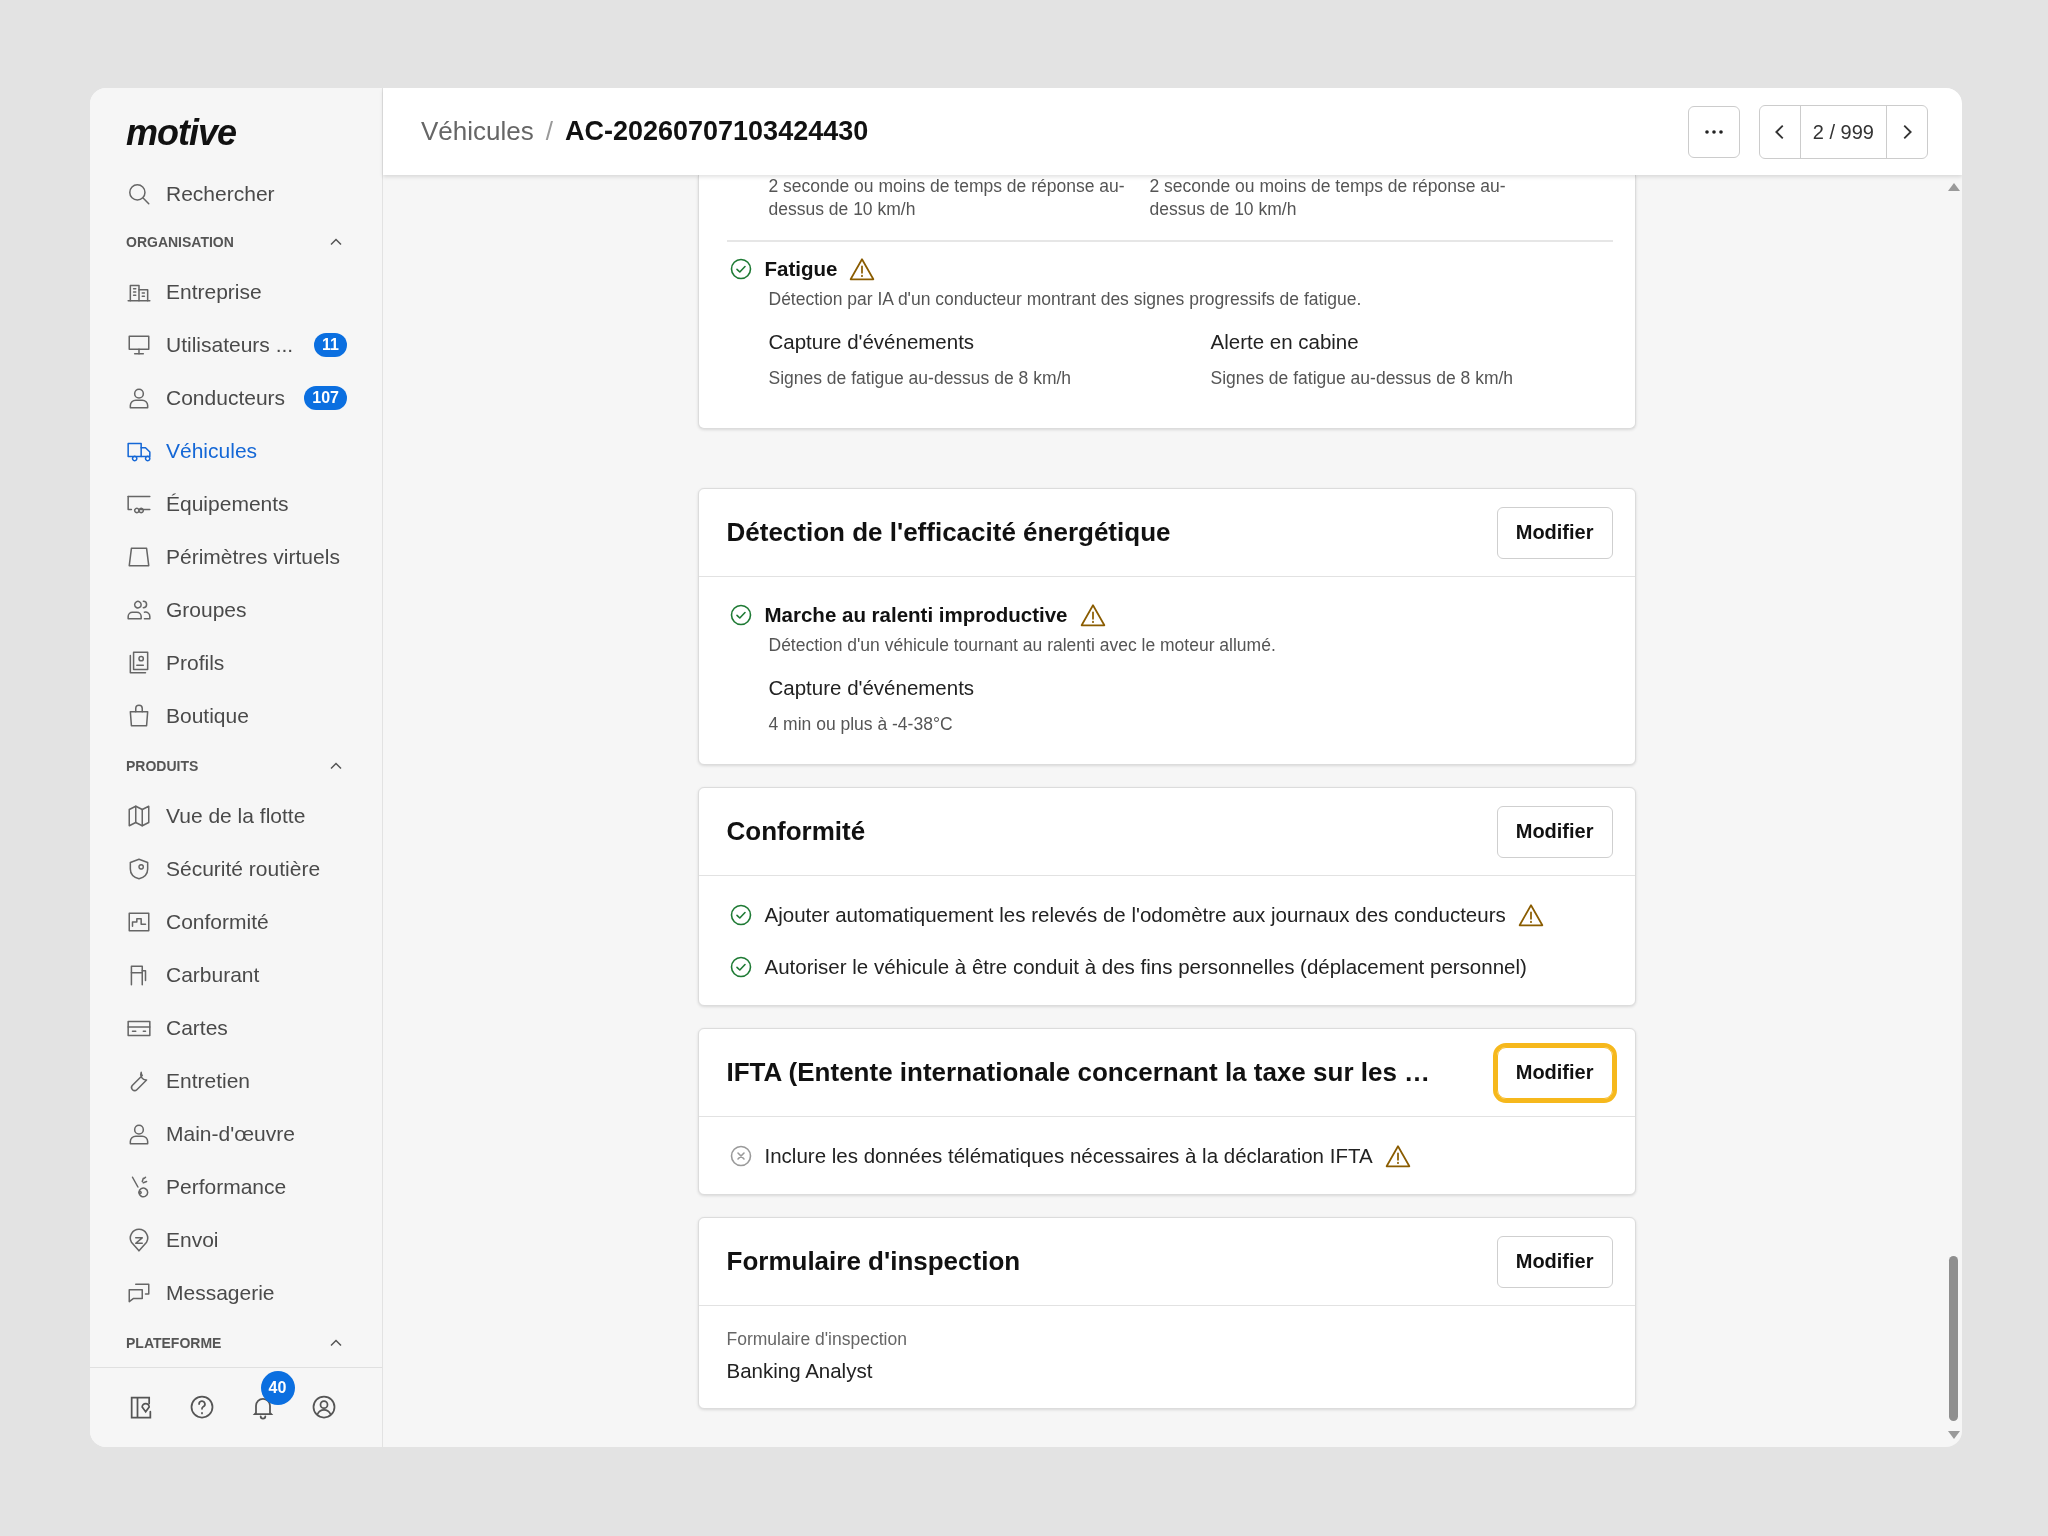 This screenshot has width=2048, height=1536. What do you see at coordinates (236, 1240) in the screenshot?
I see `nav-item: Envoi` at bounding box center [236, 1240].